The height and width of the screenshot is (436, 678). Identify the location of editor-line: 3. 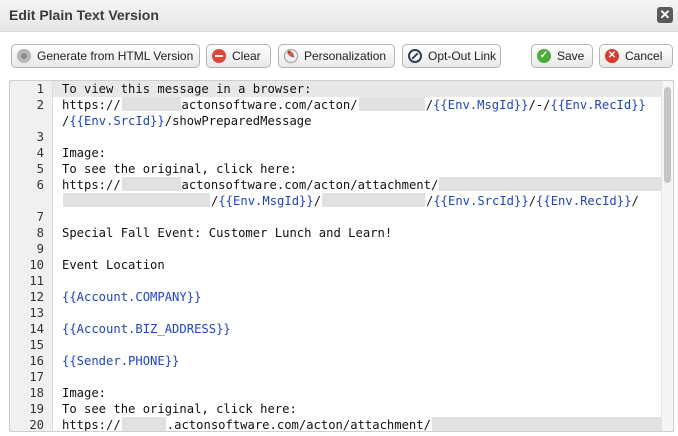
(337, 137).